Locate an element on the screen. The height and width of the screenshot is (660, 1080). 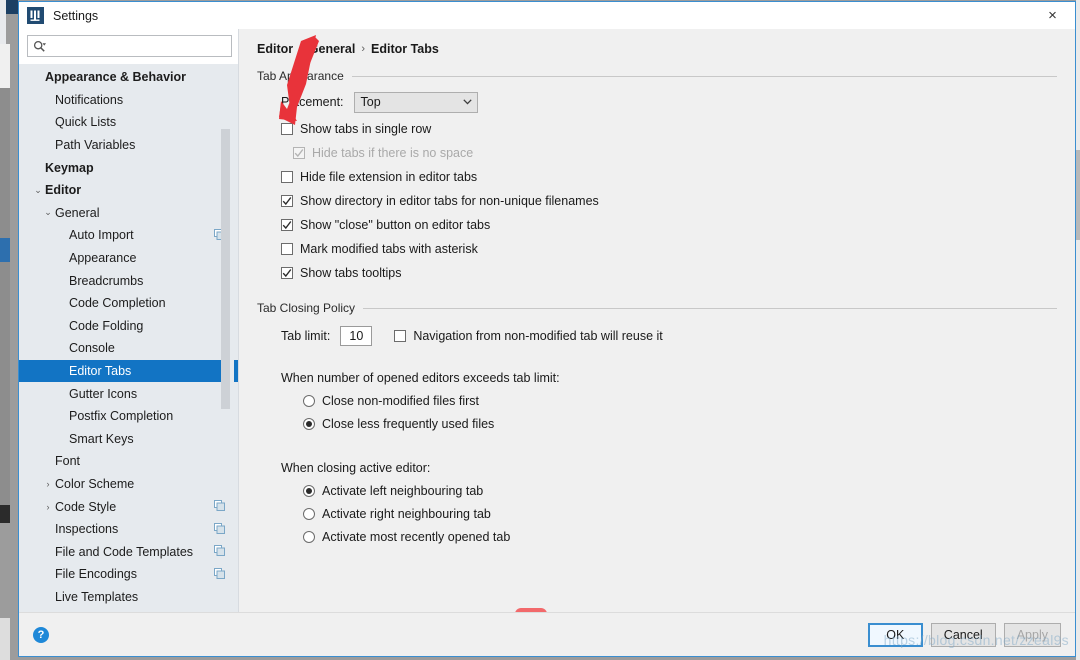
sidebar-item-color-scheme: › Color Scheme is located at coordinates (128, 484).